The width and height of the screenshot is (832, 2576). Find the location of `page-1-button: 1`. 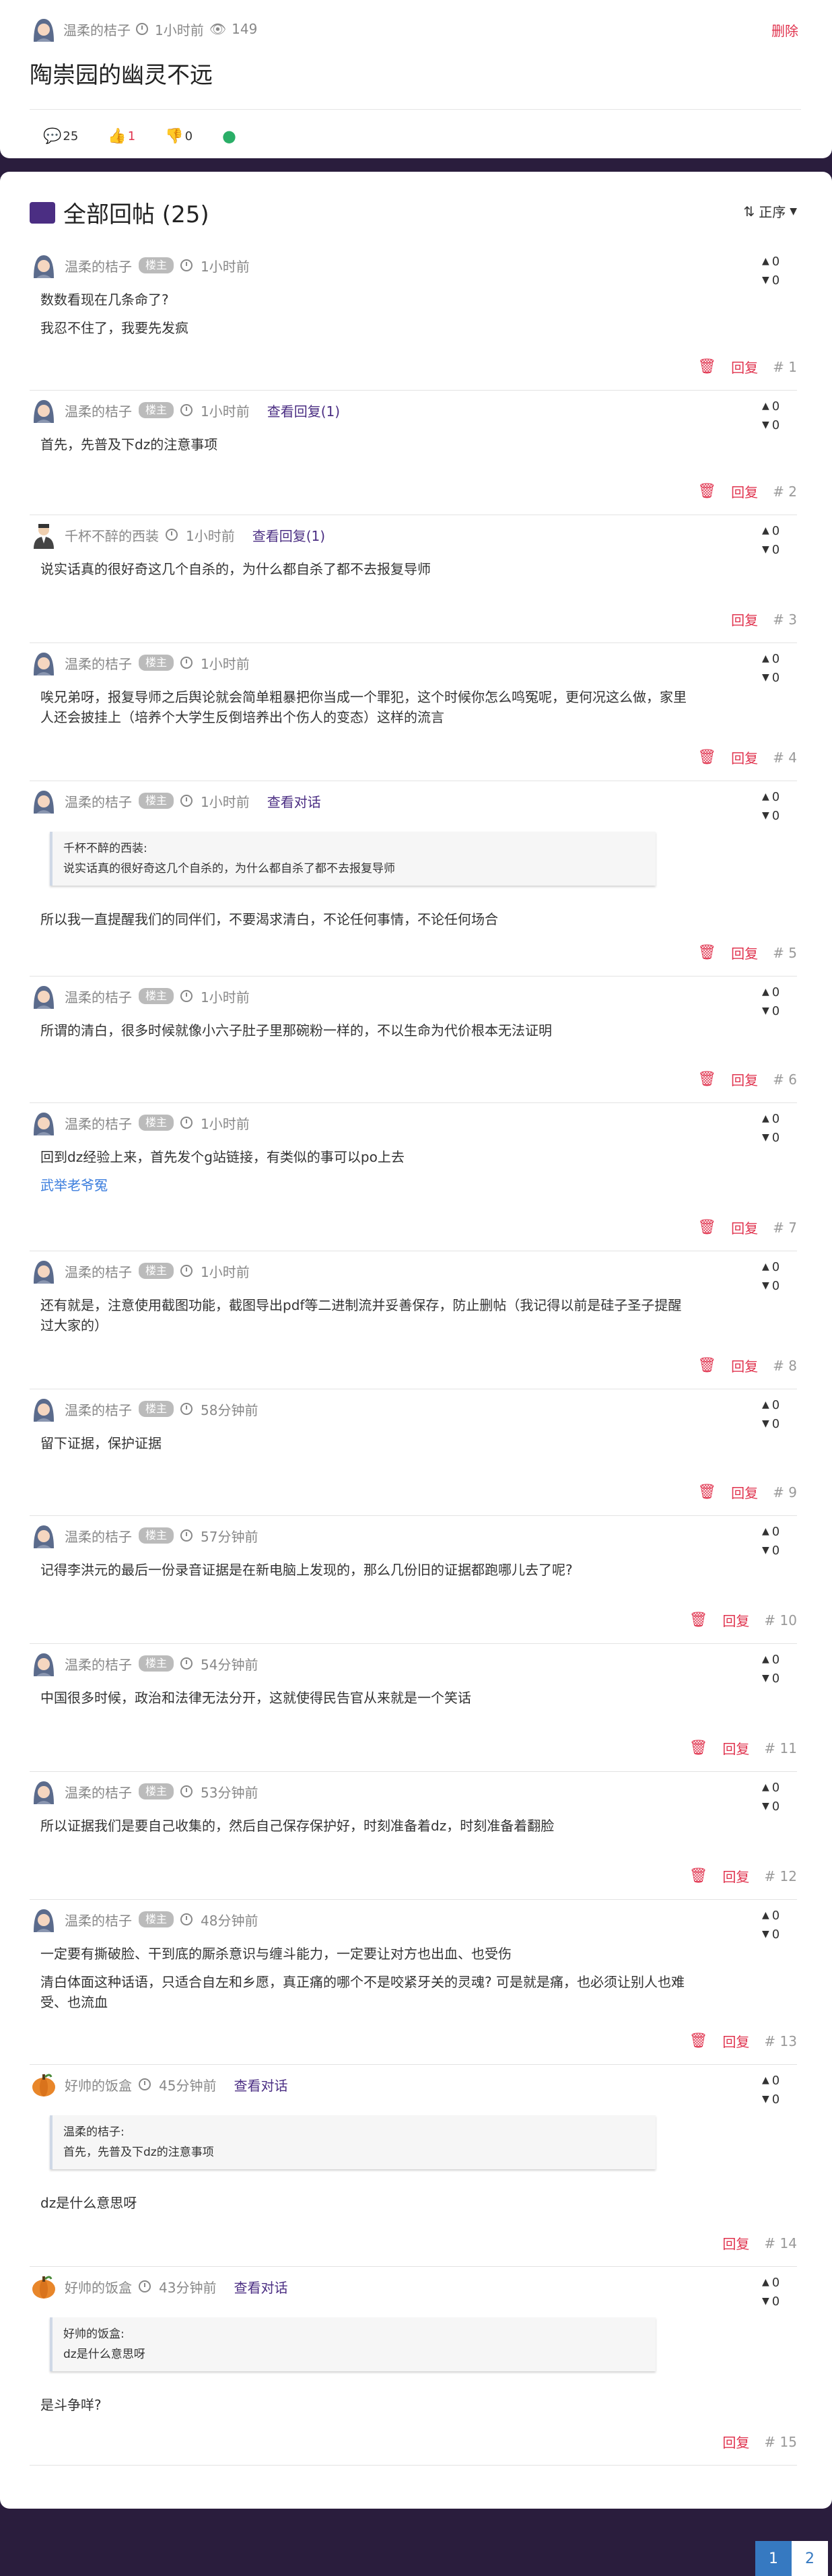

page-1-button: 1 is located at coordinates (773, 2558).